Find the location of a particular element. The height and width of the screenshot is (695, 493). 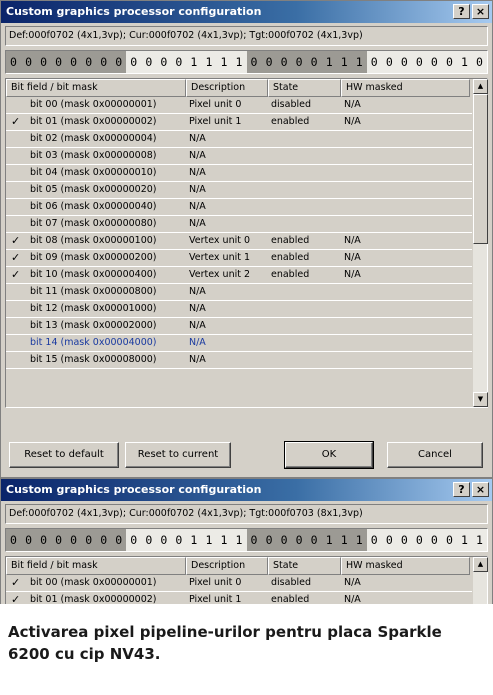

vertical-scrollbar: ▲ ▼ is located at coordinates (480, 243).